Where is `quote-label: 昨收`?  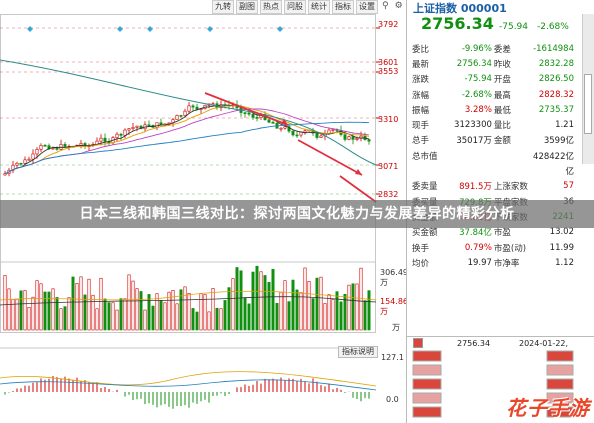
quote-label: 昨收 is located at coordinates (502, 64).